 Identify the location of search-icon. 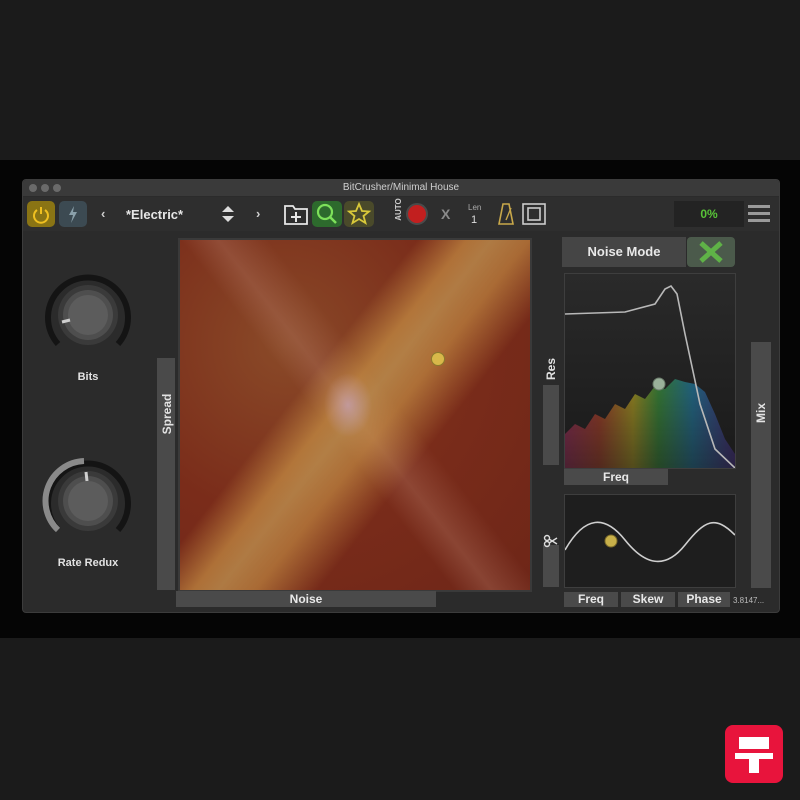
(326, 213).